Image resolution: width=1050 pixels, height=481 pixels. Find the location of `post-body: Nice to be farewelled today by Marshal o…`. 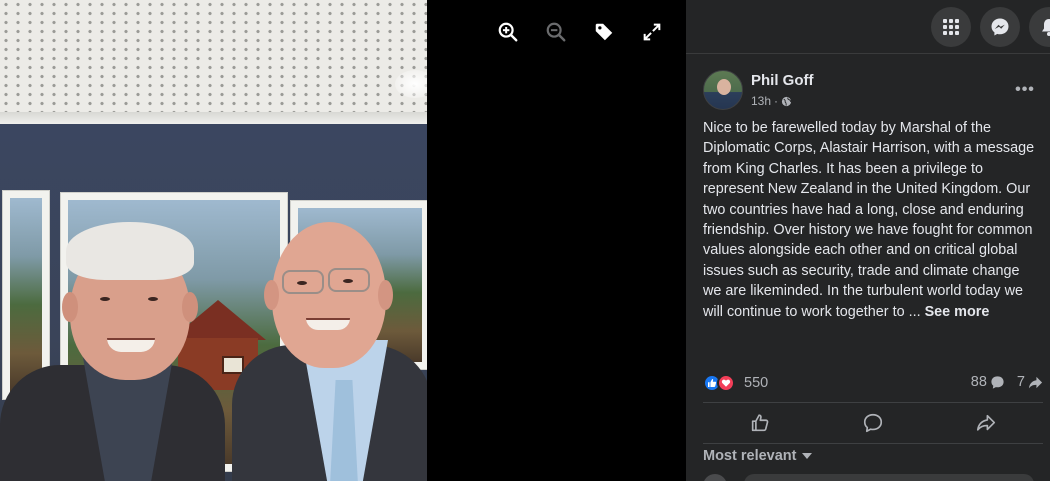

post-body: Nice to be farewelled today by Marshal o… is located at coordinates (869, 220).